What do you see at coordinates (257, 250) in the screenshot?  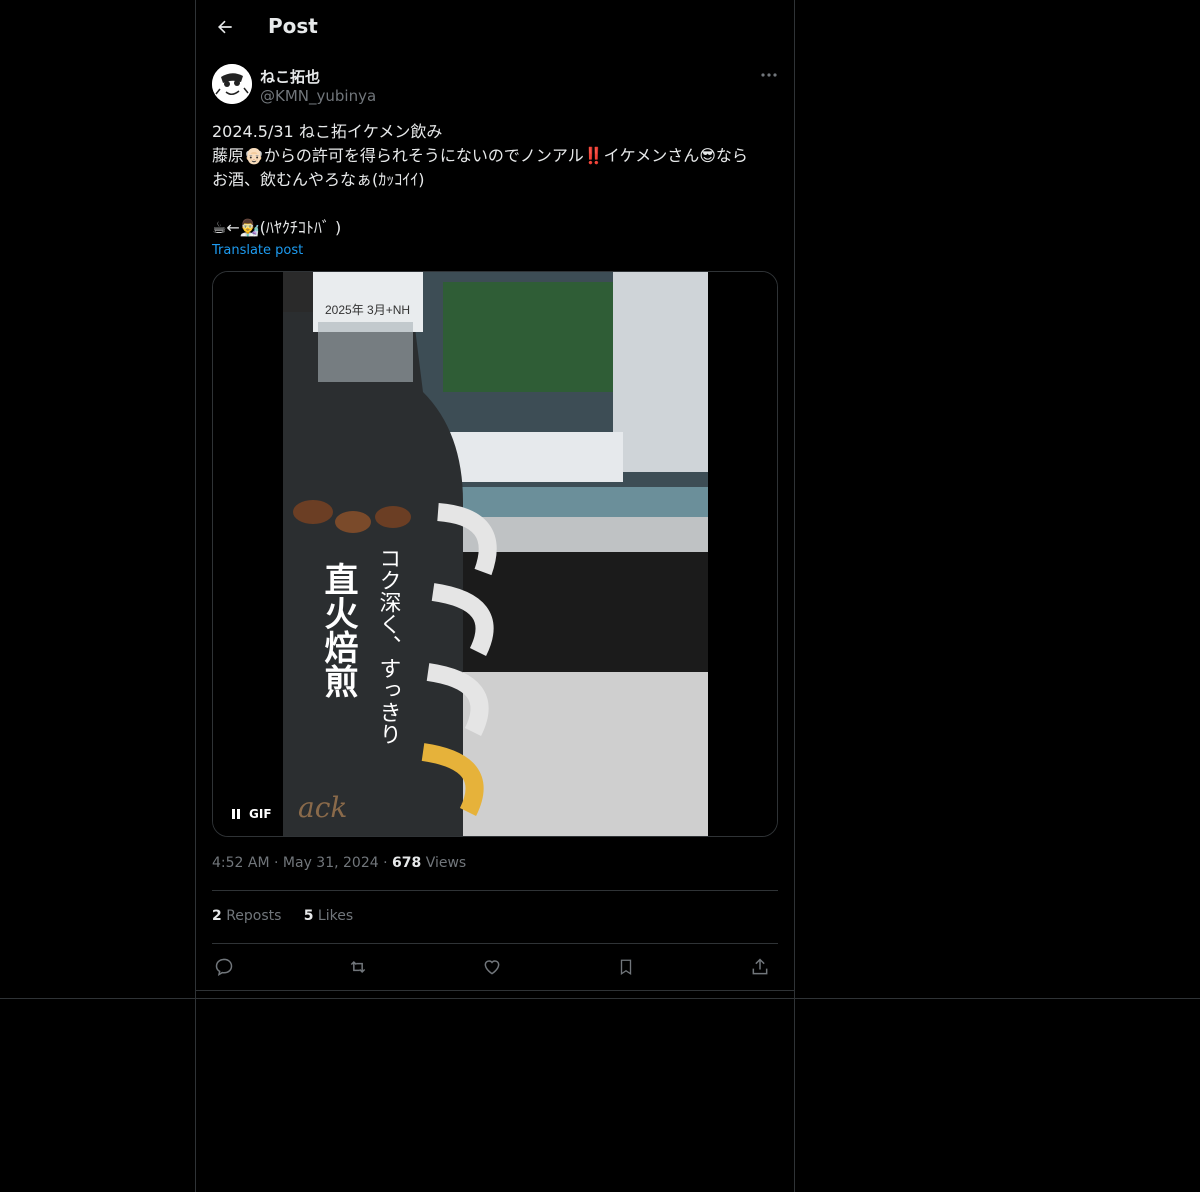 I see `translate-post-link: Translate post` at bounding box center [257, 250].